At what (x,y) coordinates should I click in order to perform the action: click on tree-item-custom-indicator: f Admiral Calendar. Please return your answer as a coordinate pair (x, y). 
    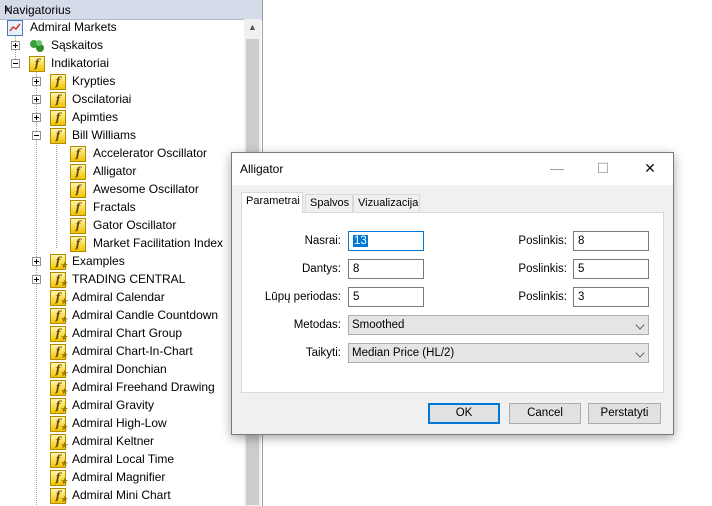
    Looking at the image, I should click on (122, 298).